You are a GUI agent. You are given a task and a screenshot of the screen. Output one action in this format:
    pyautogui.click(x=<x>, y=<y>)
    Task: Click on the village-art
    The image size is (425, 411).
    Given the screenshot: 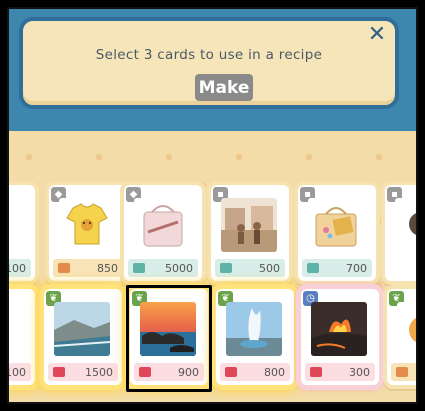 What is the action you would take?
    pyautogui.click(x=249, y=225)
    